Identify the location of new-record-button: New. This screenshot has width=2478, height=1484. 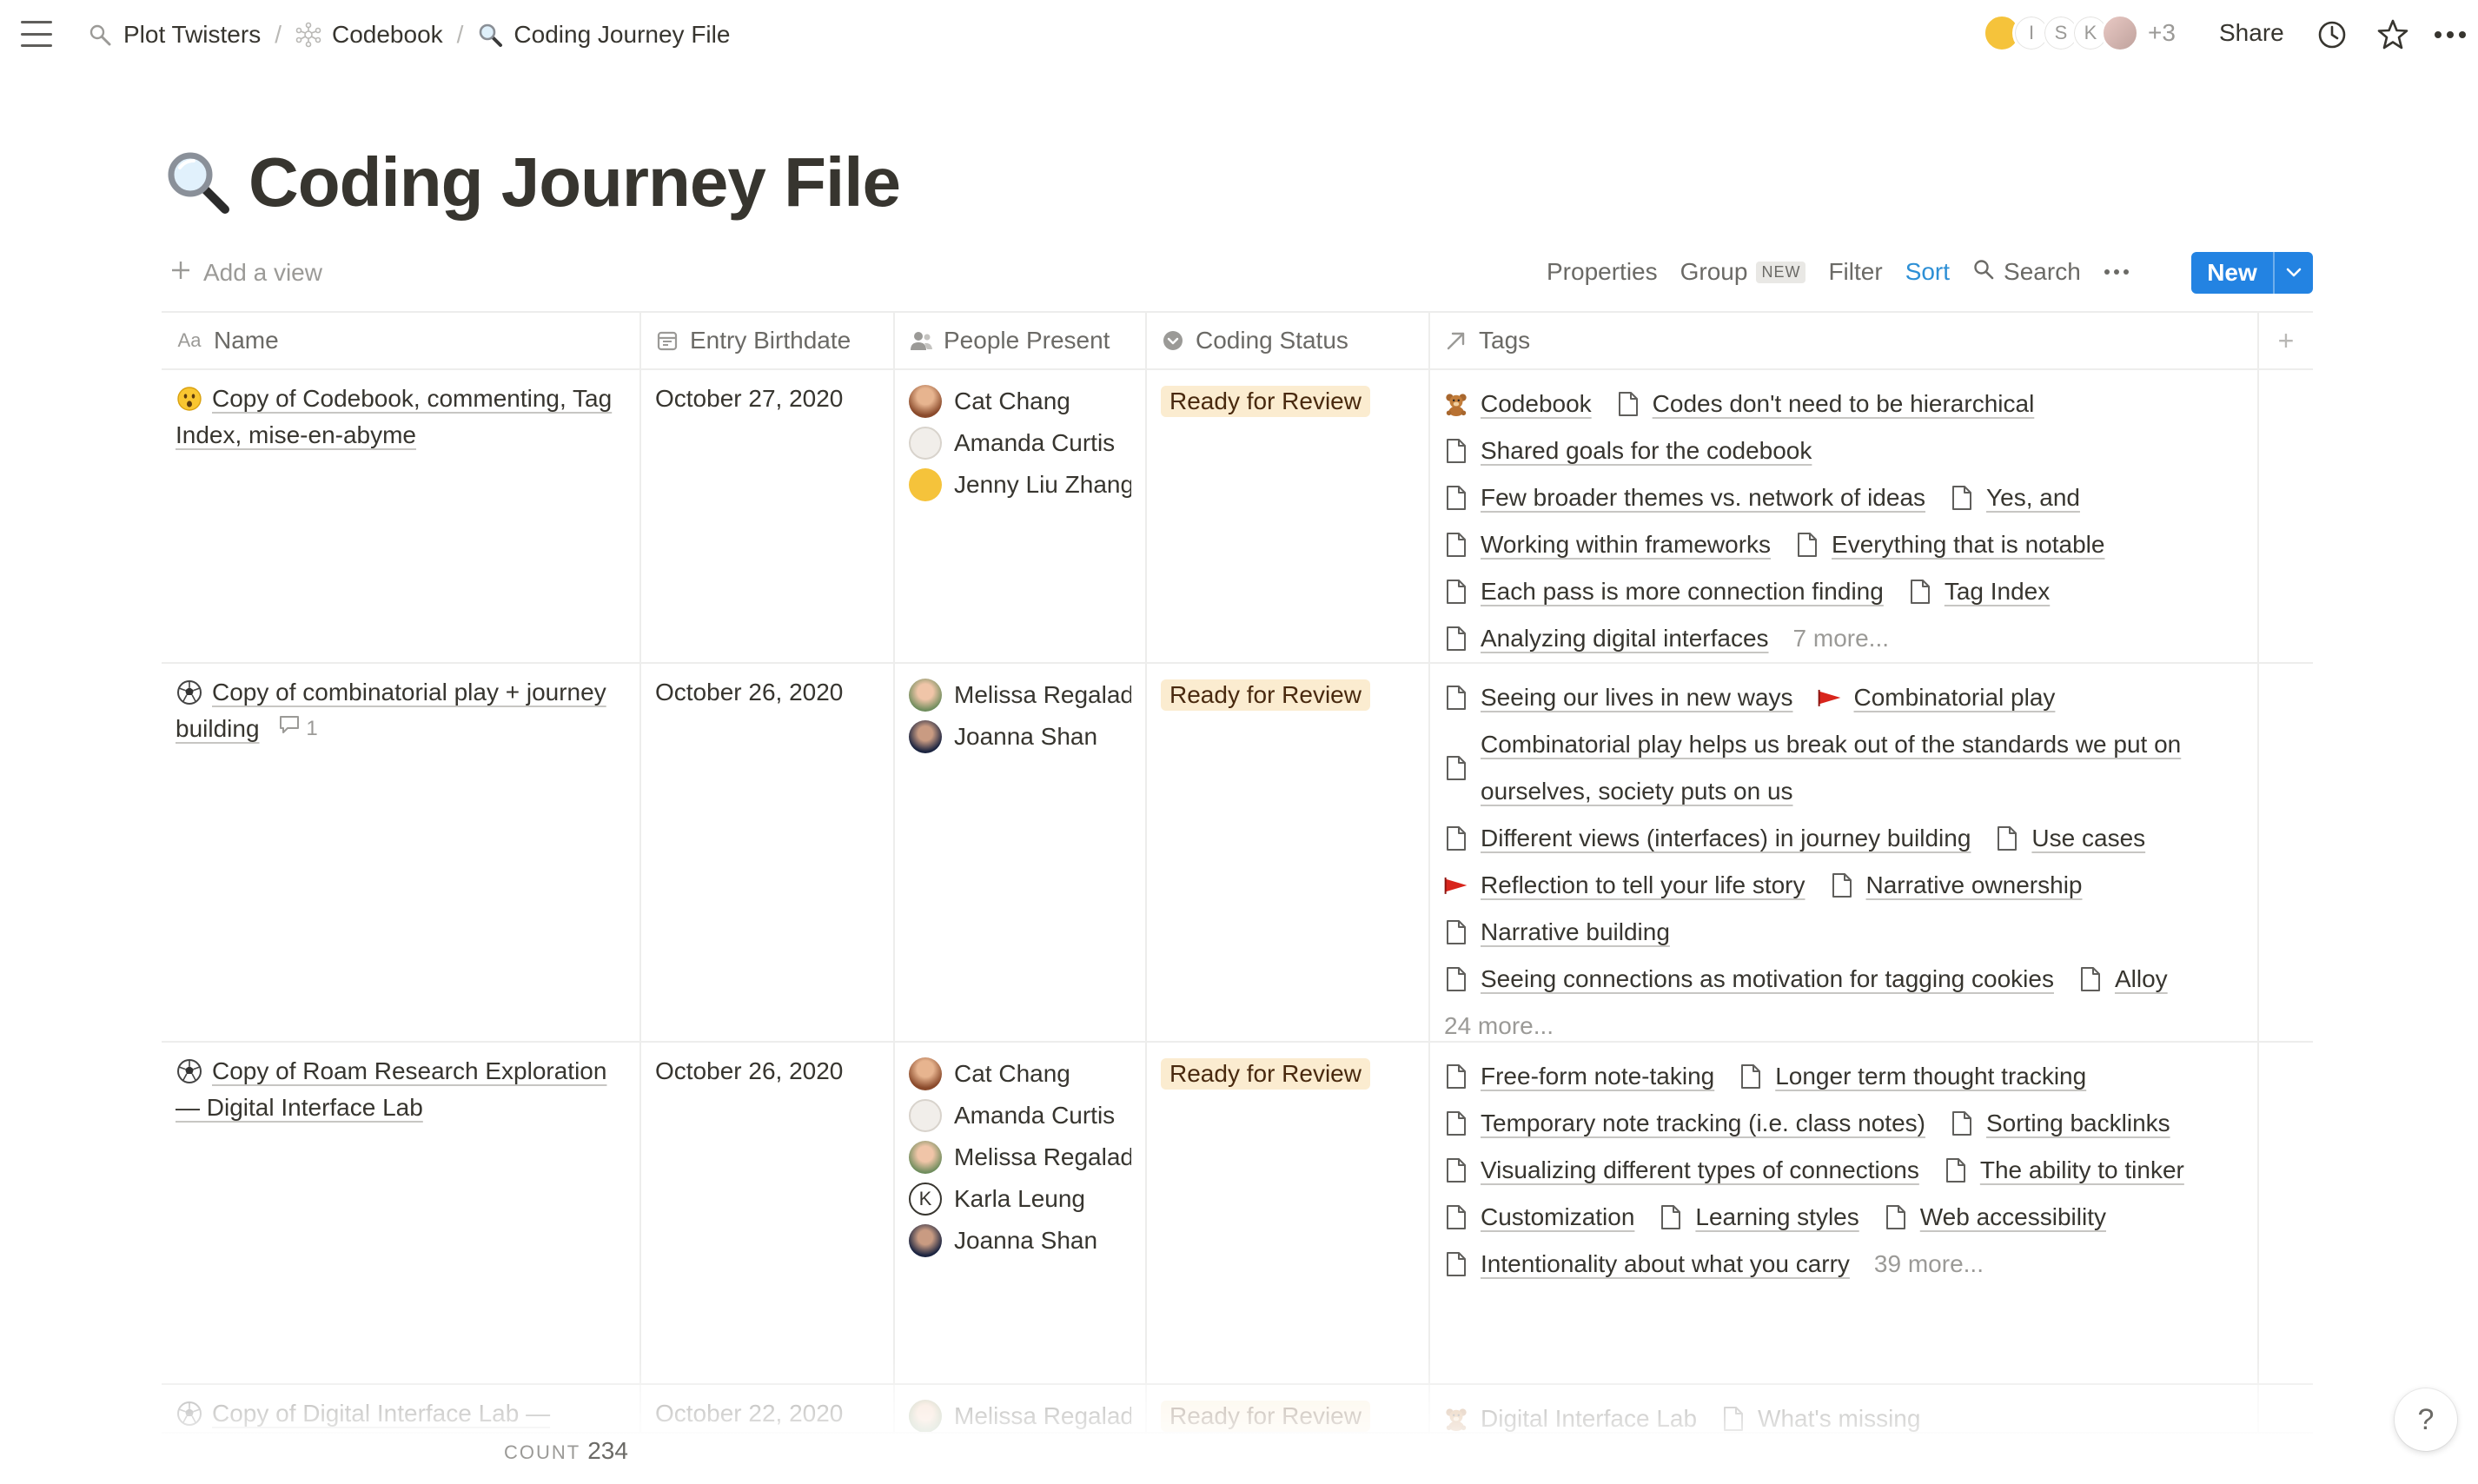
(2252, 273).